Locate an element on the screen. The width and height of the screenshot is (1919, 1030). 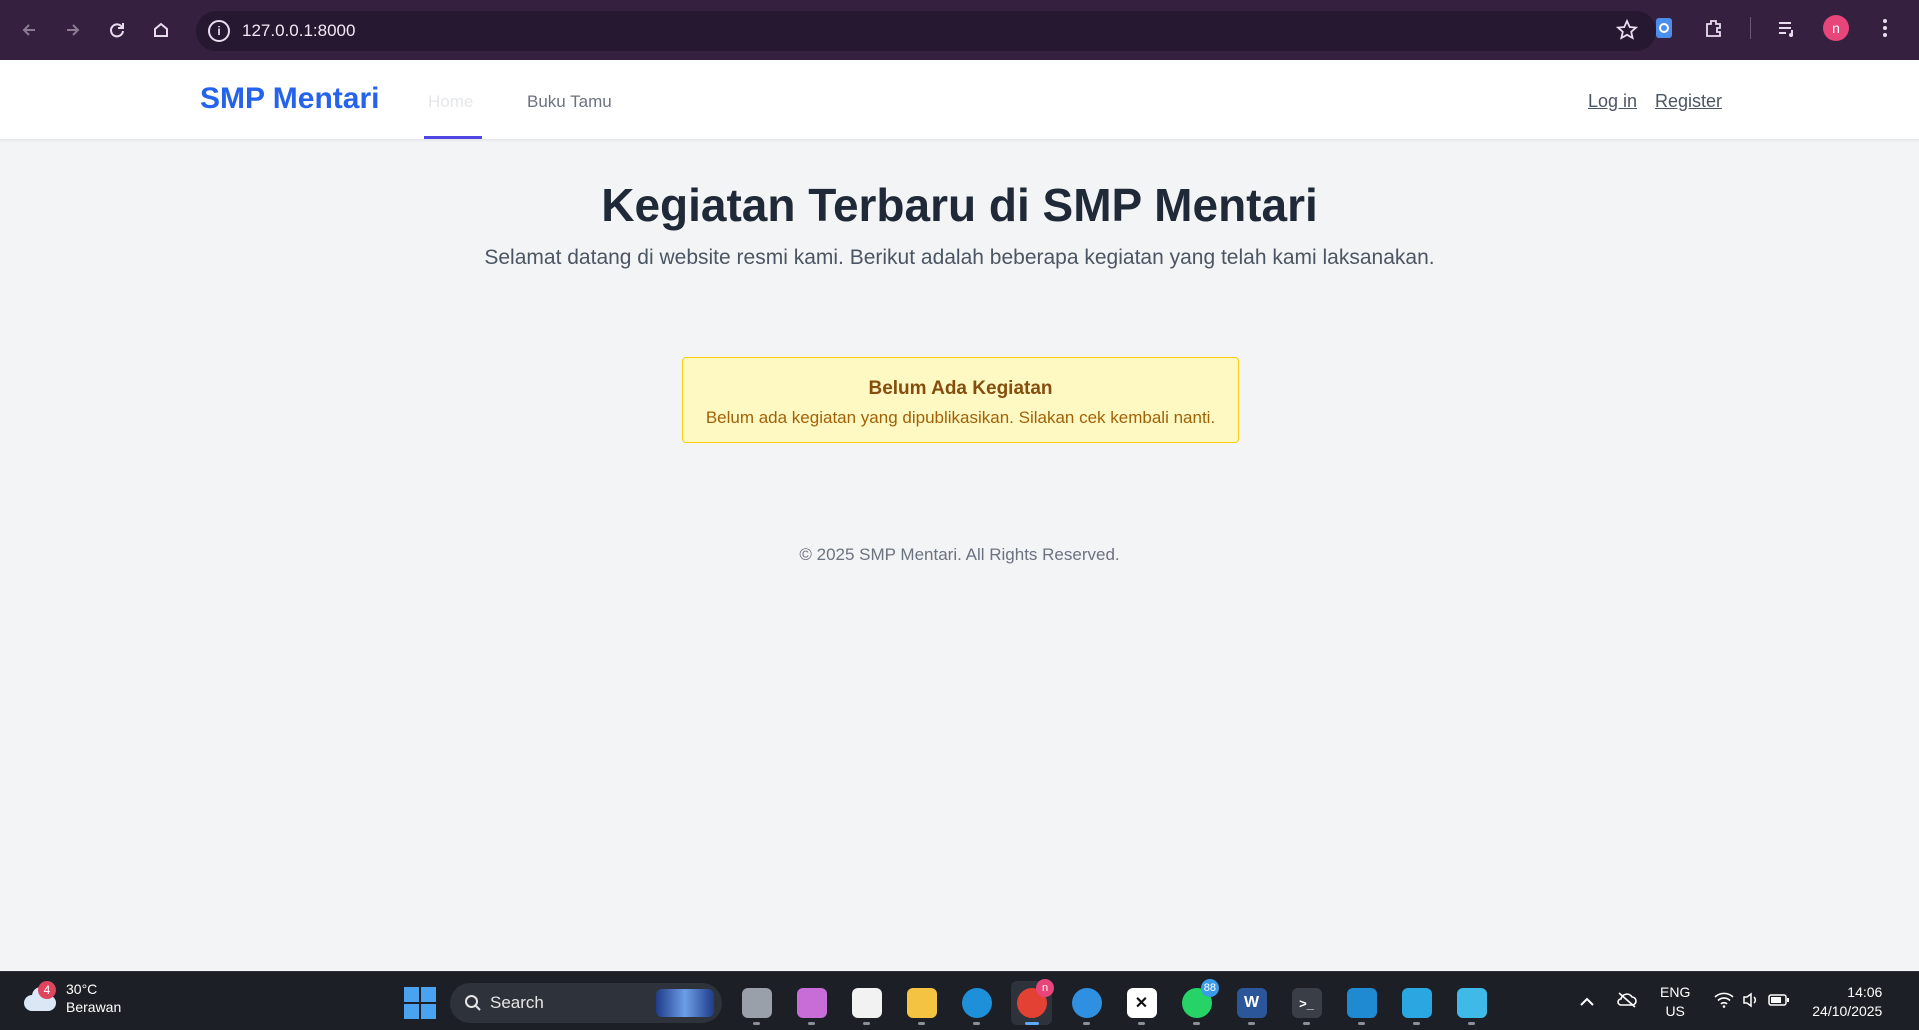
capcut-icon: ✕ is located at coordinates (1141, 1003).